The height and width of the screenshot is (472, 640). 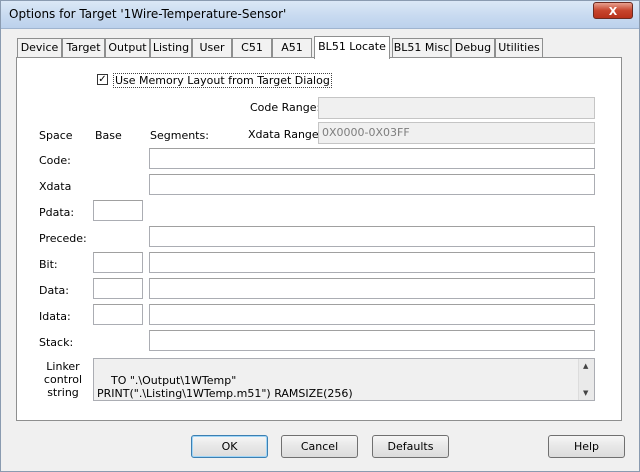 I want to click on linker-control-label: Linker control string, so click(x=63, y=379).